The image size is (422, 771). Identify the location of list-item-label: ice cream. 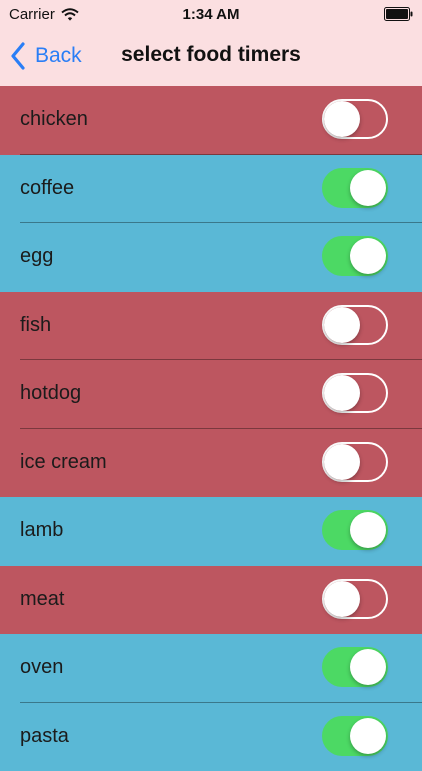
(63, 462).